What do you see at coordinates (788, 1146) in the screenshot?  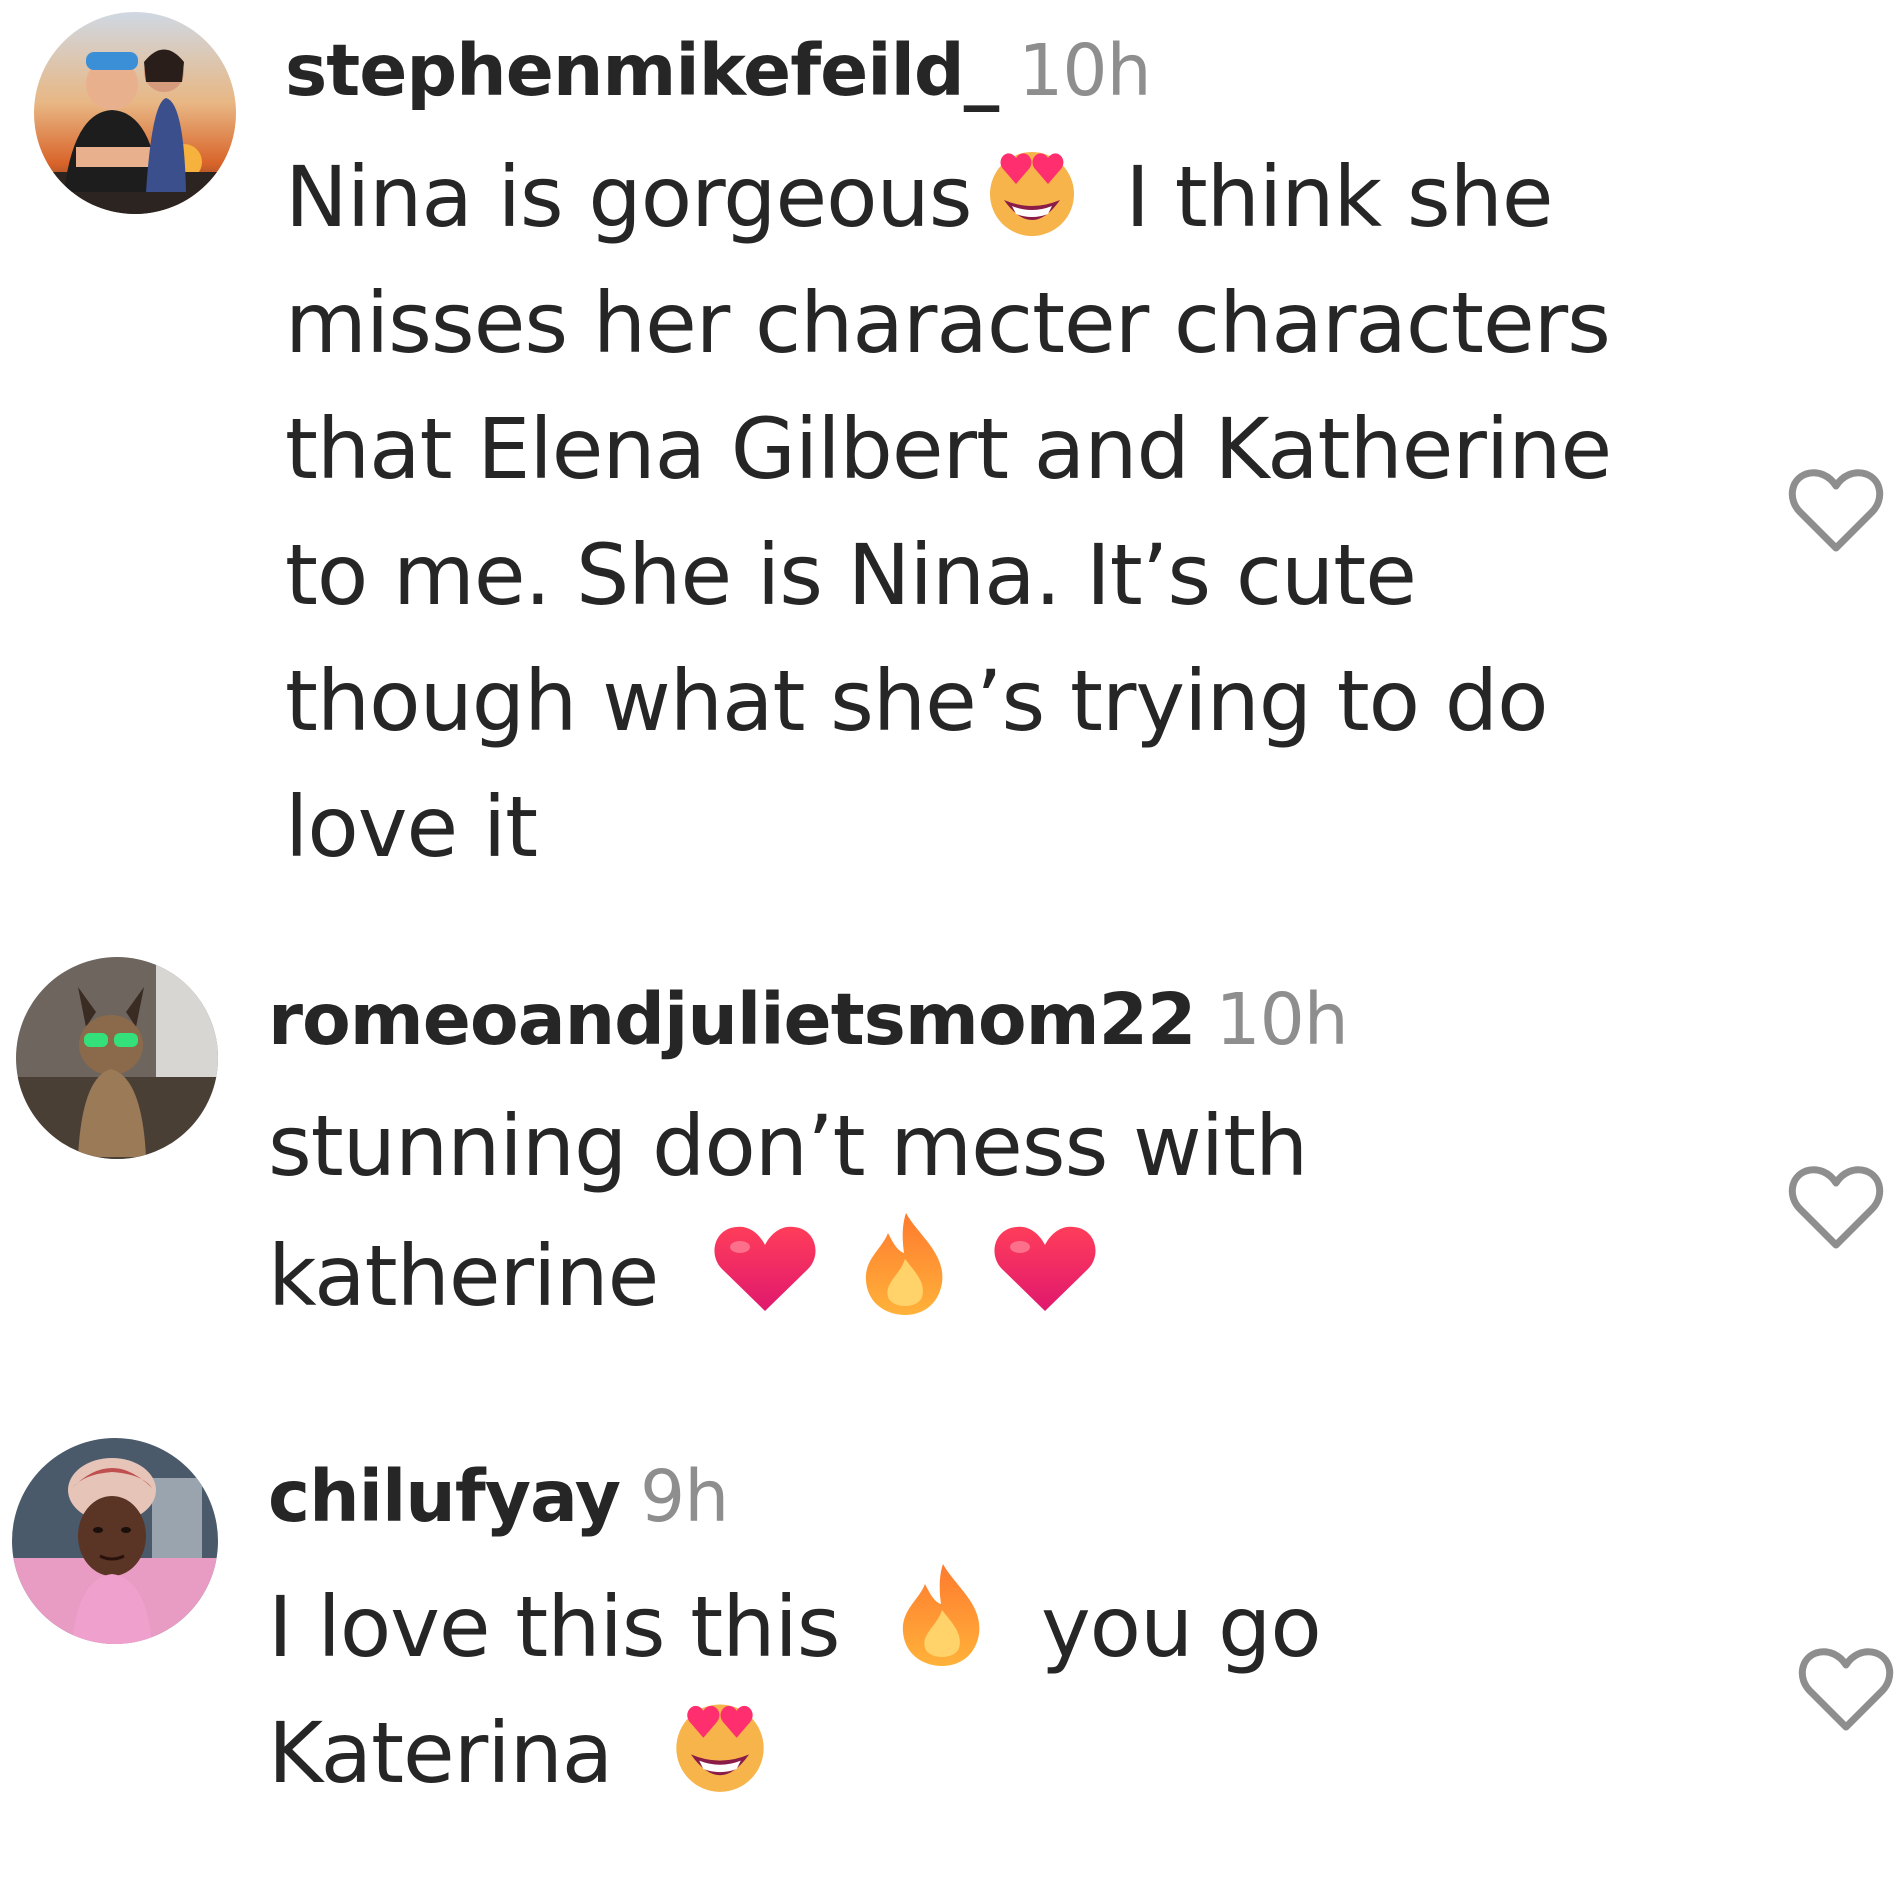 I see `comment-line: stunning don’t mess with` at bounding box center [788, 1146].